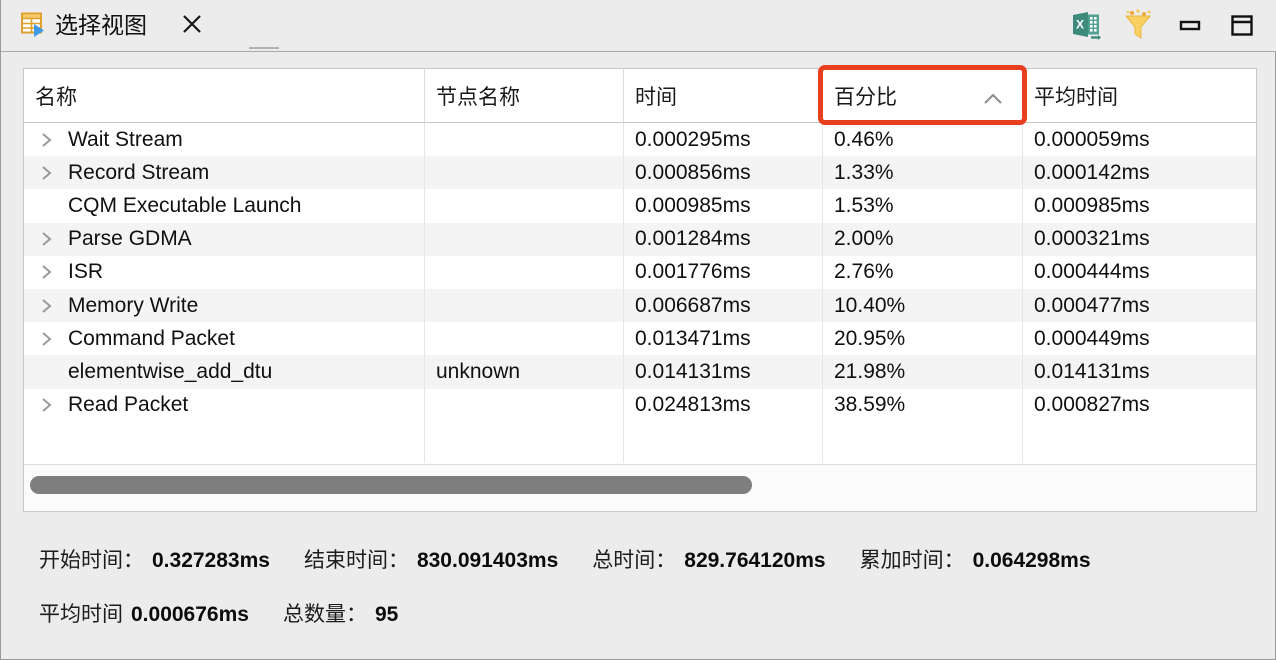 The width and height of the screenshot is (1276, 660). What do you see at coordinates (656, 97) in the screenshot?
I see `column-header-time-label: 时间` at bounding box center [656, 97].